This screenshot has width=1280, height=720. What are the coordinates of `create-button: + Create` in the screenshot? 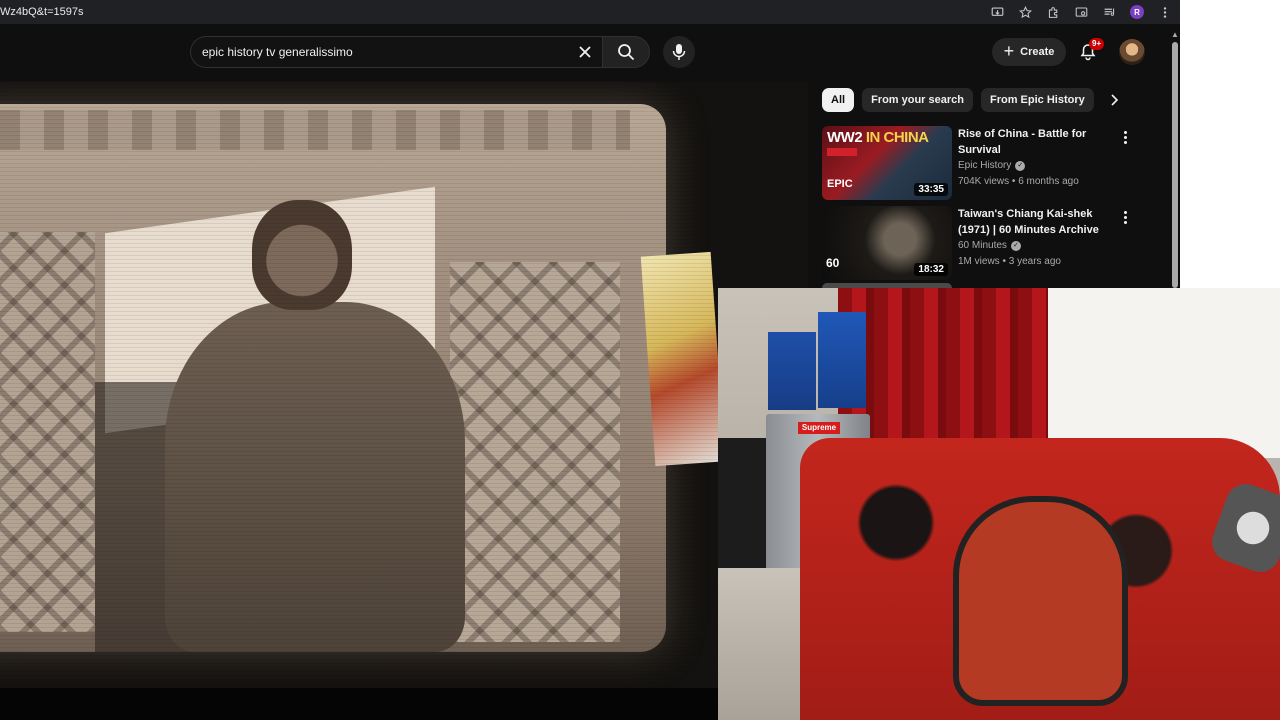 It's located at (1029, 52).